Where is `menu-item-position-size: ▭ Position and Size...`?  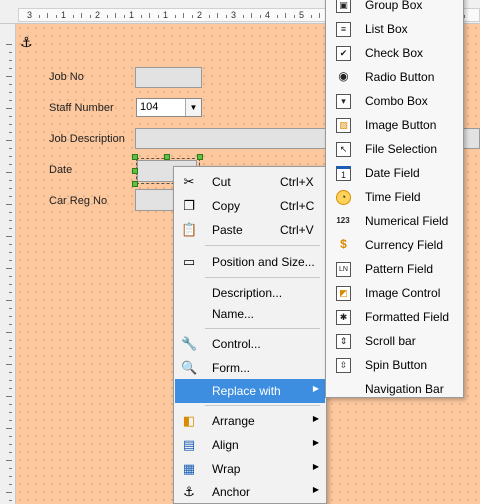 menu-item-position-size: ▭ Position and Size... is located at coordinates (250, 262).